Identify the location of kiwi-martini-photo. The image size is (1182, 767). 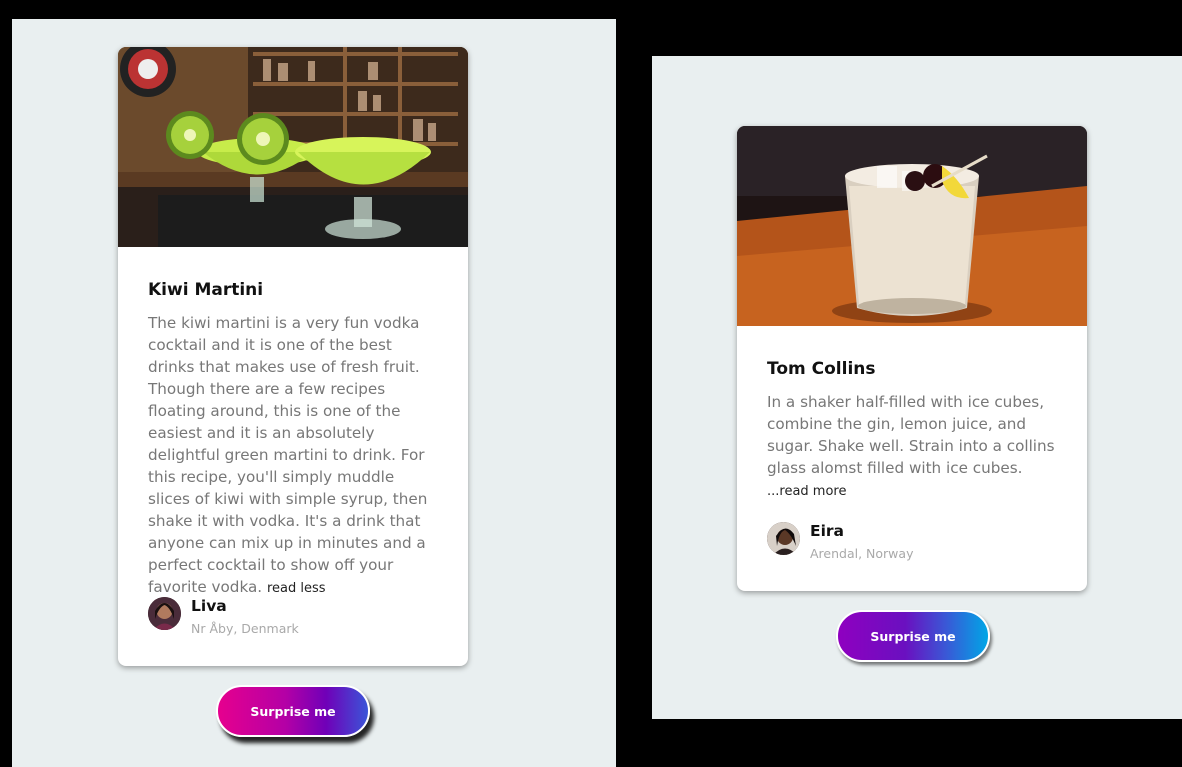
(293, 147).